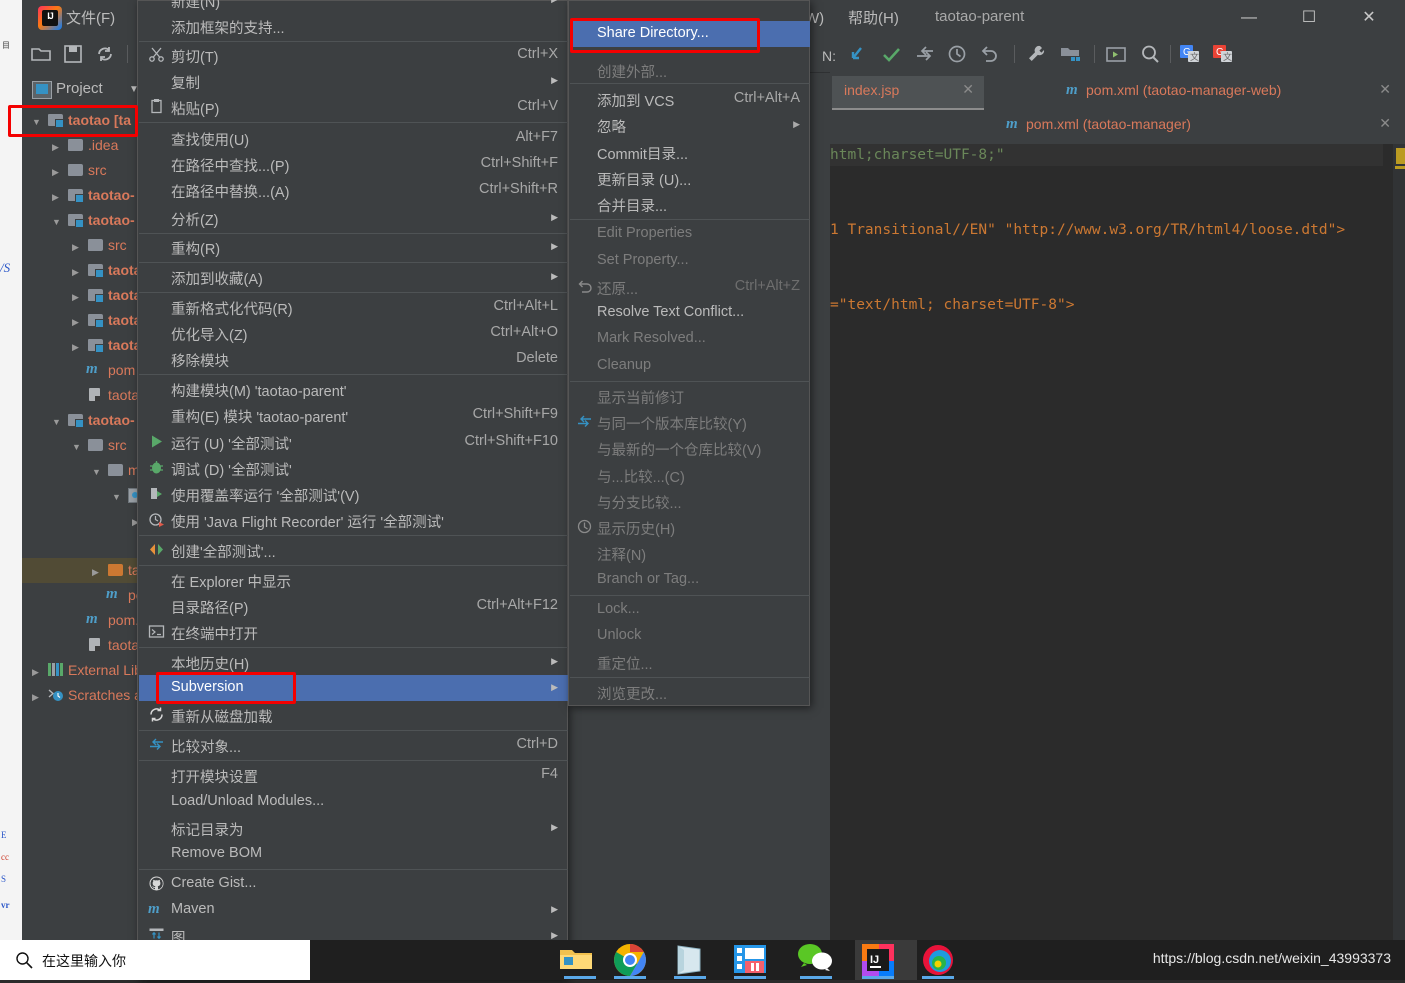  Describe the element at coordinates (820, 961) in the screenshot. I see `wechat-icon` at that location.